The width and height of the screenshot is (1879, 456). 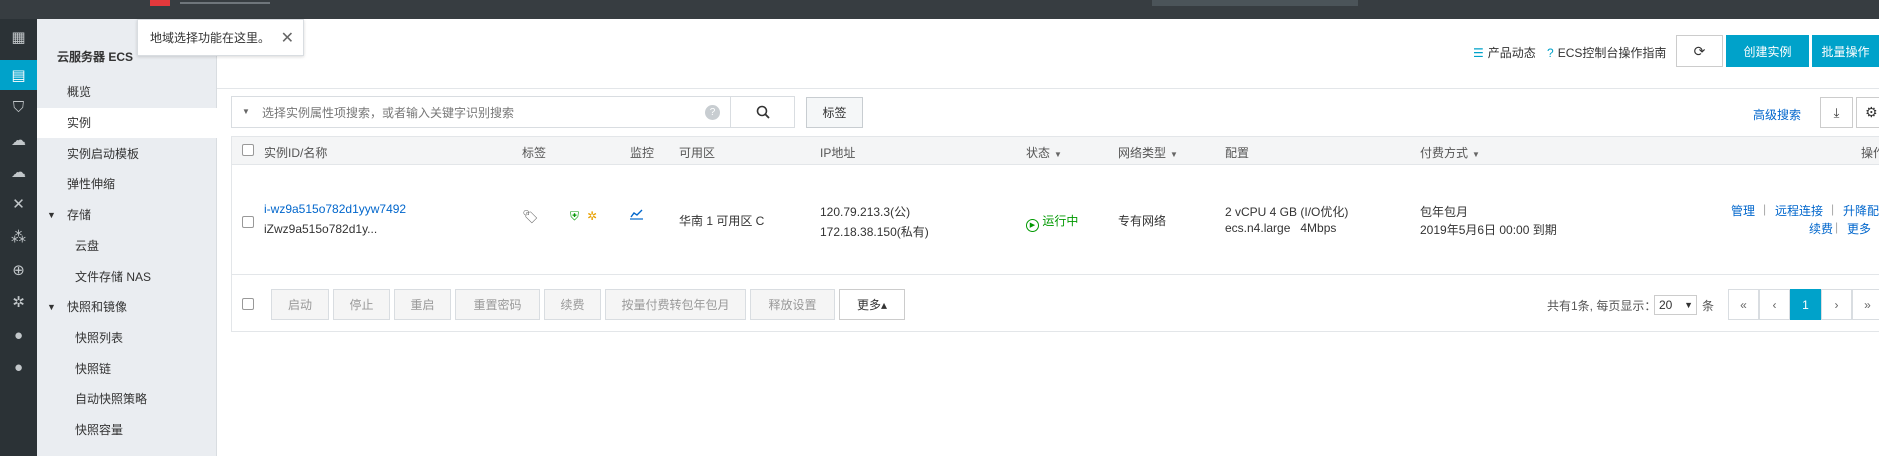 What do you see at coordinates (127, 92) in the screenshot?
I see `sidebar-item-overview: 概览` at bounding box center [127, 92].